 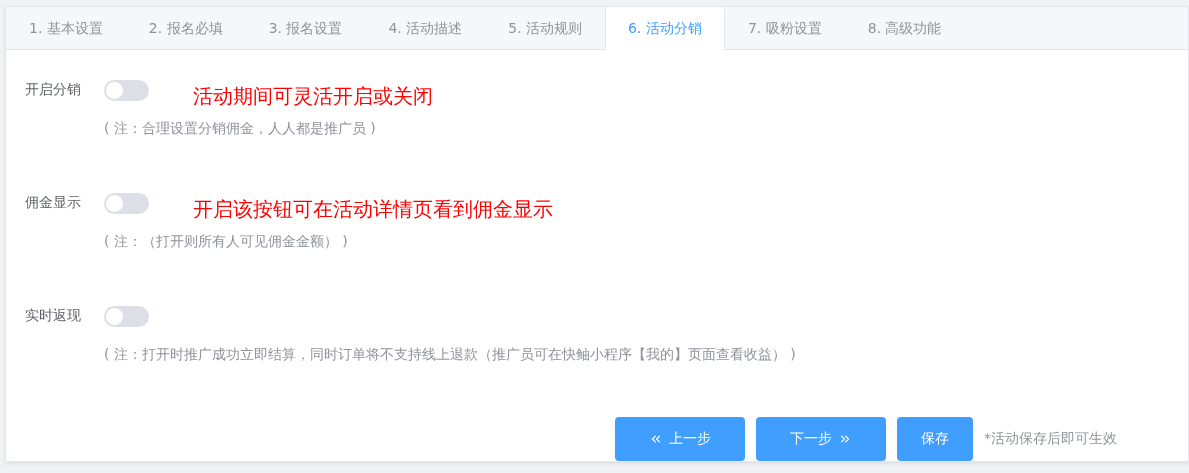 What do you see at coordinates (784, 28) in the screenshot?
I see `tab: 7. 吸粉设置` at bounding box center [784, 28].